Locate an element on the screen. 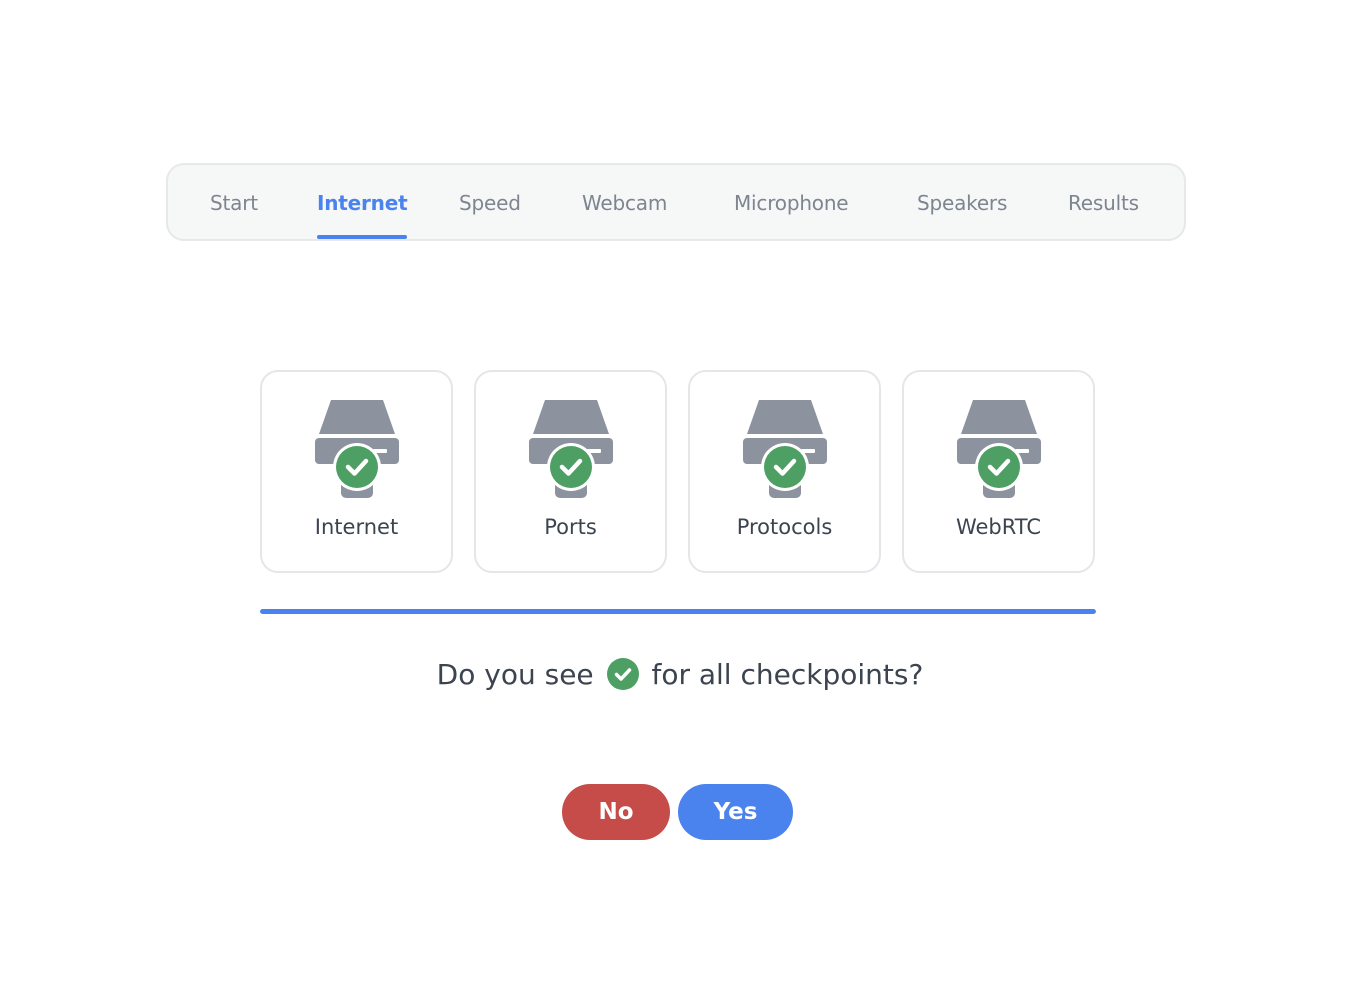 This screenshot has height=1002, width=1360. checkpoint-label: Ports is located at coordinates (570, 527).